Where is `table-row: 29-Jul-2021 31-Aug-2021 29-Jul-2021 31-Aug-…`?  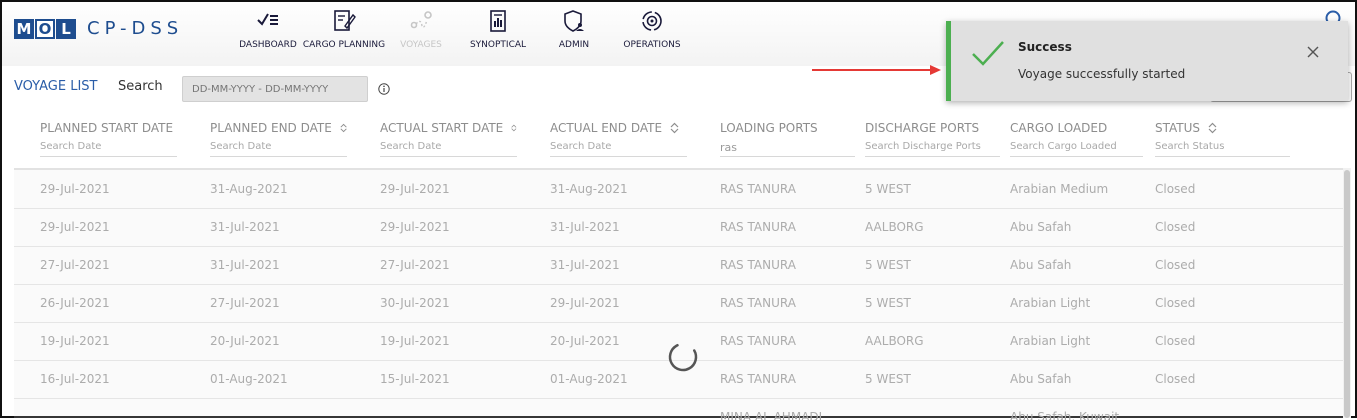
table-row: 29-Jul-2021 31-Aug-2021 29-Jul-2021 31-Aug-… is located at coordinates (679, 189).